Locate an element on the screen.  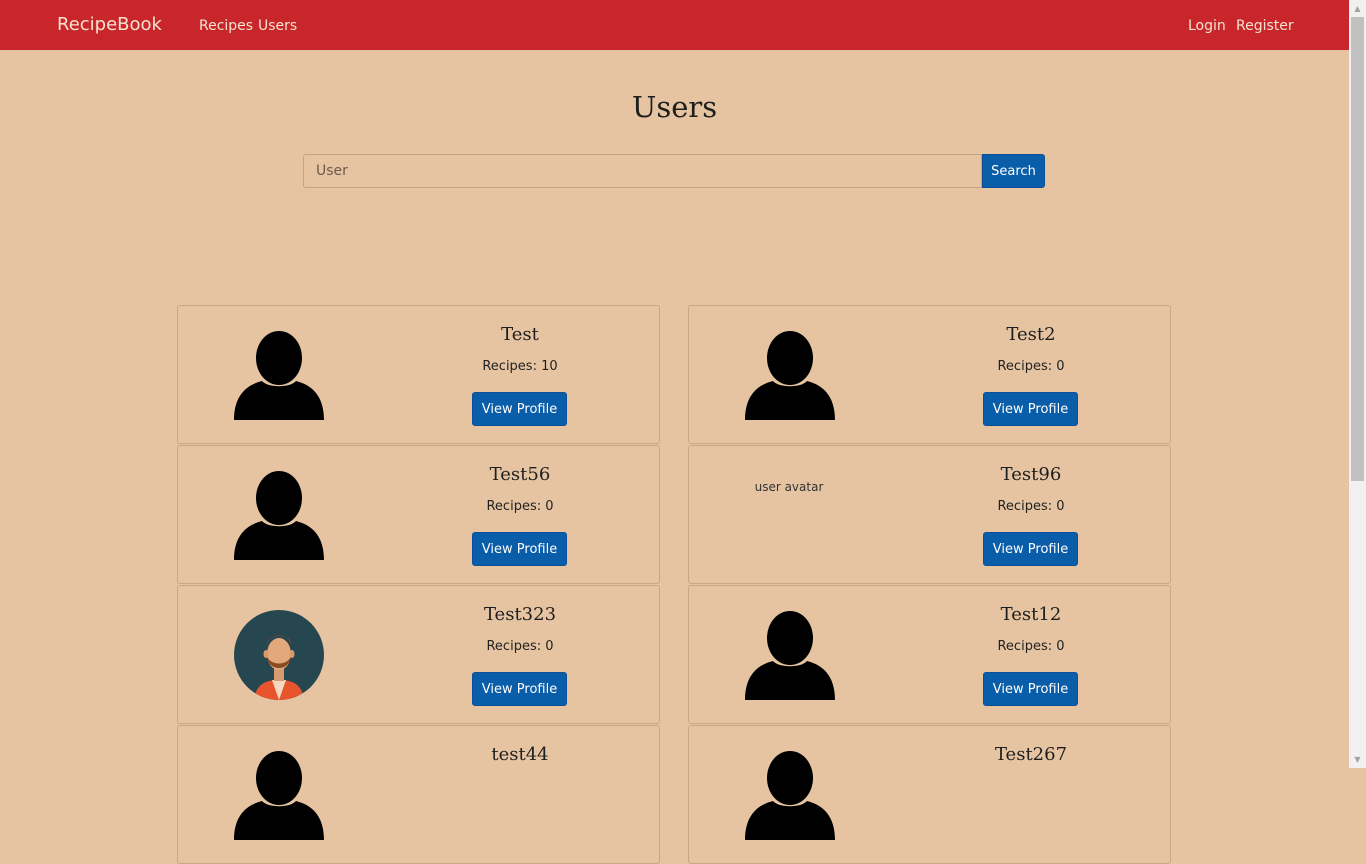
user-recipe-count: Recipes: 10 is located at coordinates (520, 366).